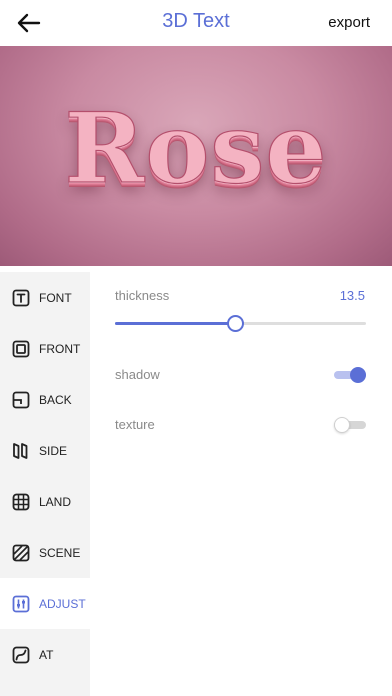 This screenshot has width=392, height=696. I want to click on sidebar-item-land: LAND, so click(45, 501).